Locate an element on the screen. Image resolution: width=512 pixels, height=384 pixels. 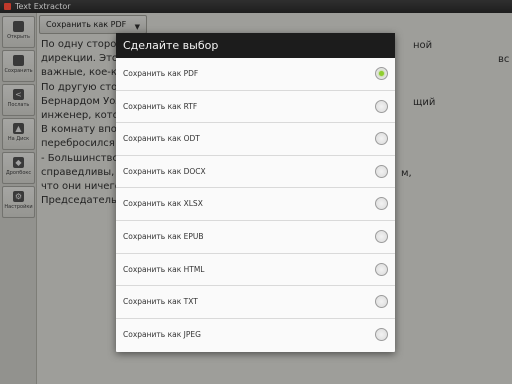
format-option: Сохранить как XLSX is located at coordinates (255, 204).